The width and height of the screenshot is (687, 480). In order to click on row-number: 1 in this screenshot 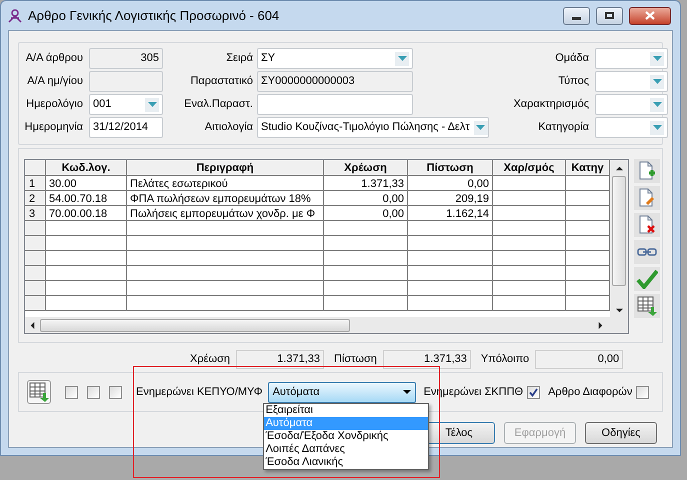, I will do `click(35, 183)`.